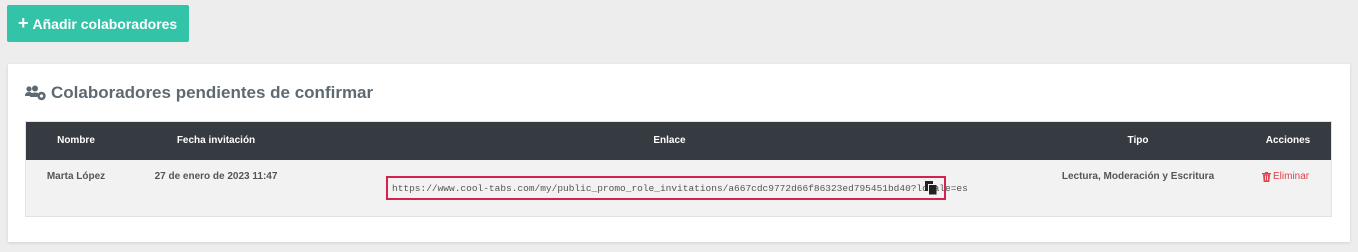  Describe the element at coordinates (931, 188) in the screenshot. I see `copy-icon` at that location.